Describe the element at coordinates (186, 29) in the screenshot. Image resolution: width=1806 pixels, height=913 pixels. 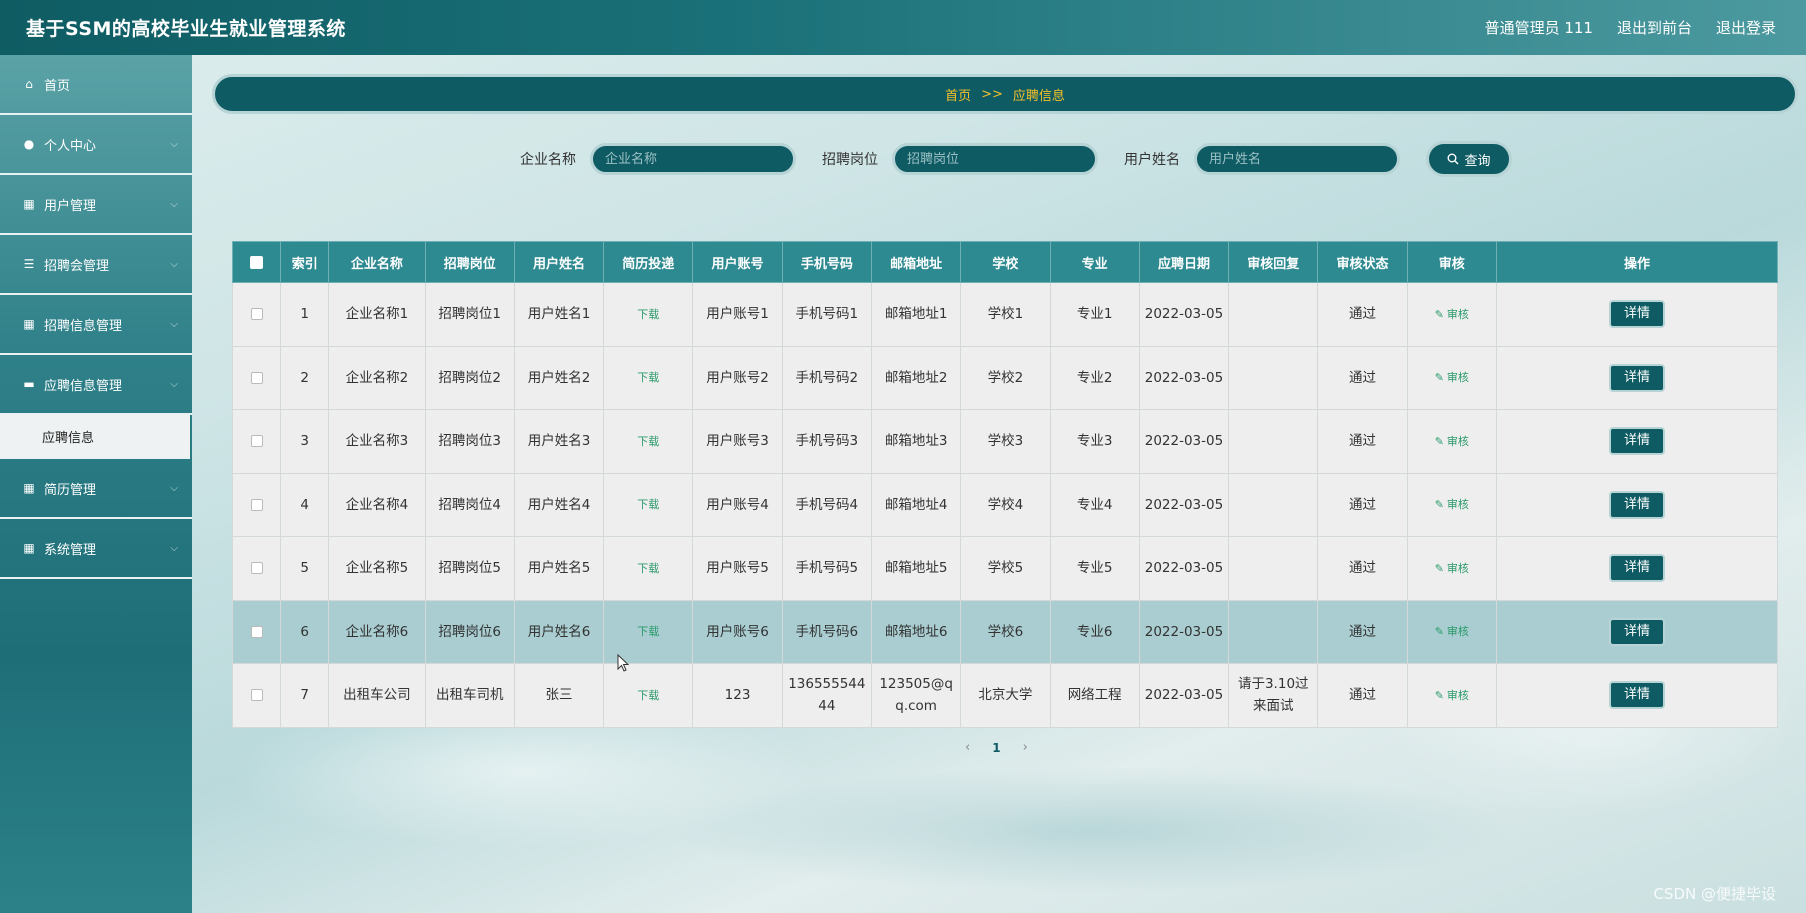
I see `app-title: 基于SSM的高校毕业生就业管理系统` at that location.